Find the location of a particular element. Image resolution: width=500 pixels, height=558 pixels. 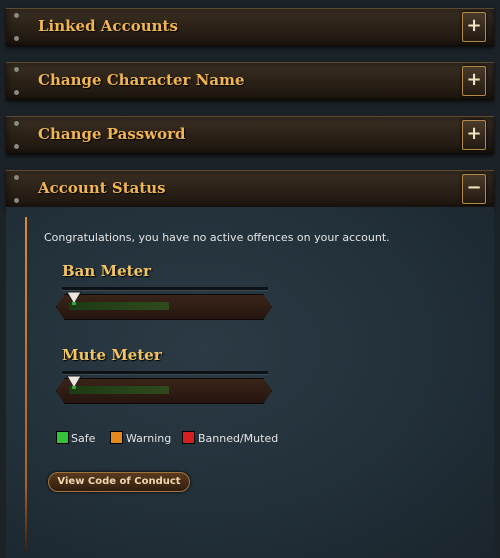

accordion-linked-accounts: Linked Accounts + is located at coordinates (250, 27).